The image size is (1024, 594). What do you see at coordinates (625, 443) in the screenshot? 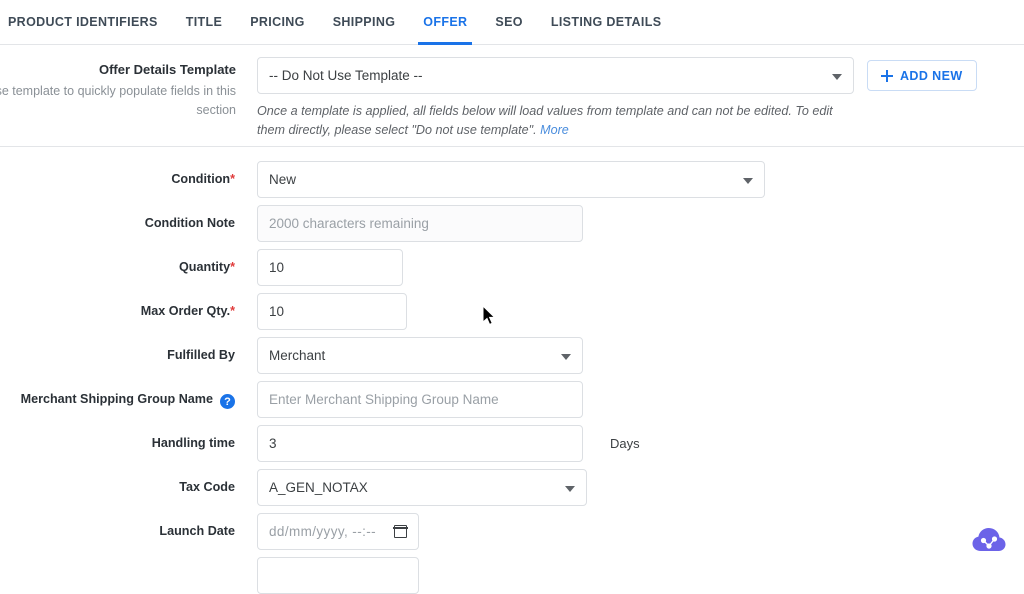
I see `handling-time-unit: Days` at bounding box center [625, 443].